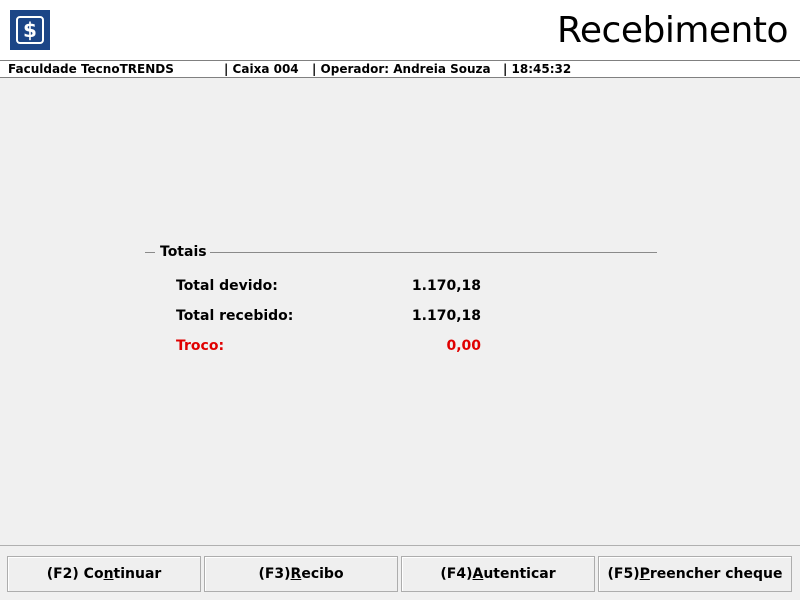  I want to click on autenticar-button: (F4) Autenticar, so click(498, 574).